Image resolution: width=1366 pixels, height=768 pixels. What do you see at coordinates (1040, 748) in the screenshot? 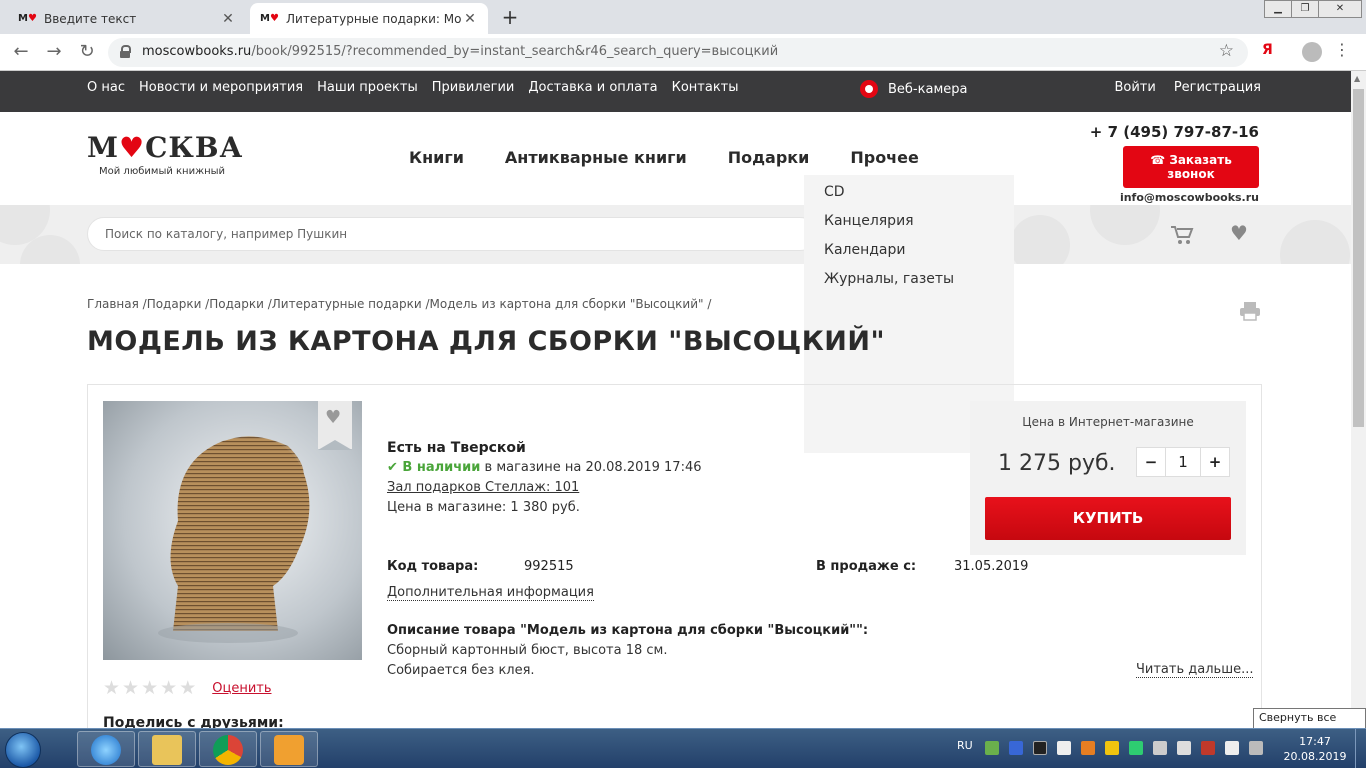
I see `tray-monitor-icon` at bounding box center [1040, 748].